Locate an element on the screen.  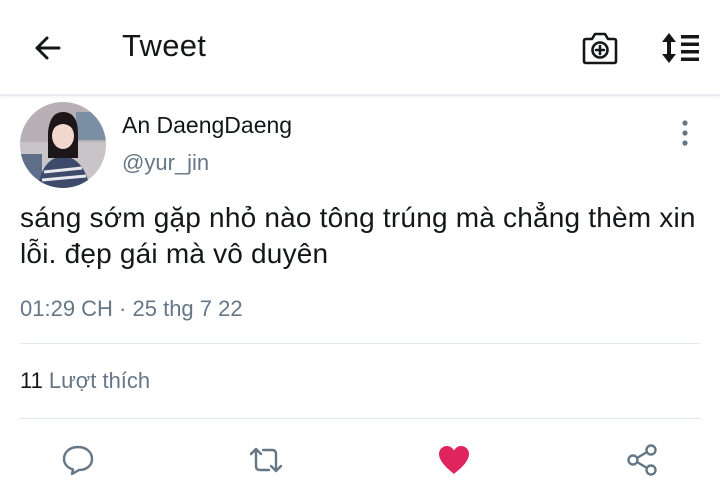
avatar is located at coordinates (63, 145).